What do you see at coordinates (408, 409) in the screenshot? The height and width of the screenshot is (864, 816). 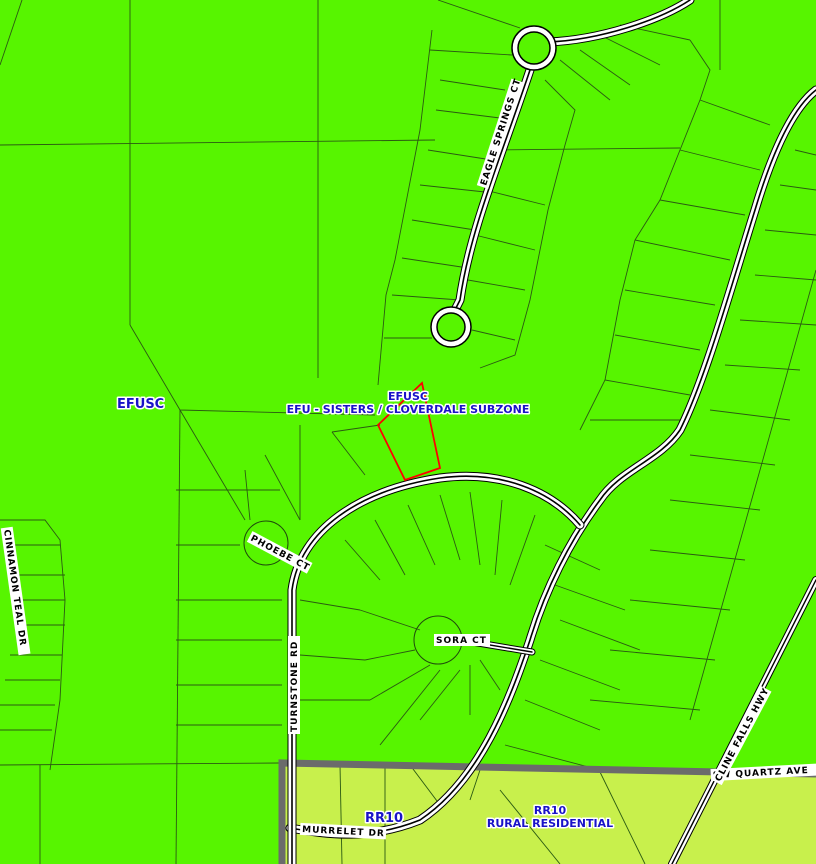 I see `zone-label-efusc-name: EFU - SISTERS / CLOVERDALE SUBZONE` at bounding box center [408, 409].